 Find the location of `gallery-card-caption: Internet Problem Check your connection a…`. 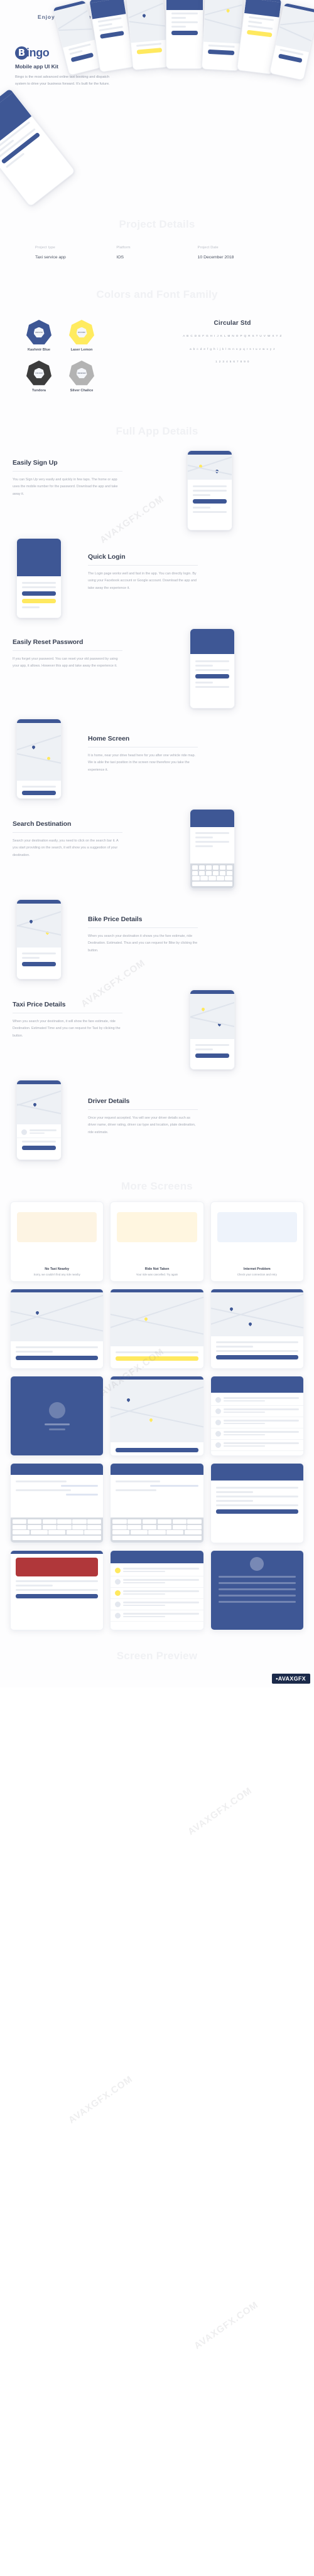

gallery-card-caption: Internet Problem Check your connection a… is located at coordinates (257, 1271).